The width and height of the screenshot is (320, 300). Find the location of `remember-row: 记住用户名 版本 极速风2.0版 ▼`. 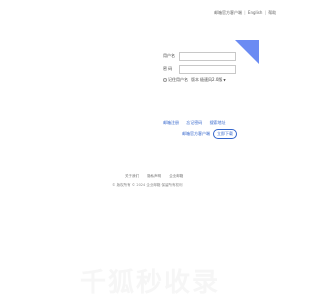

remember-row: 记住用户名 版本 极速风2.0版 ▼ is located at coordinates (194, 80).